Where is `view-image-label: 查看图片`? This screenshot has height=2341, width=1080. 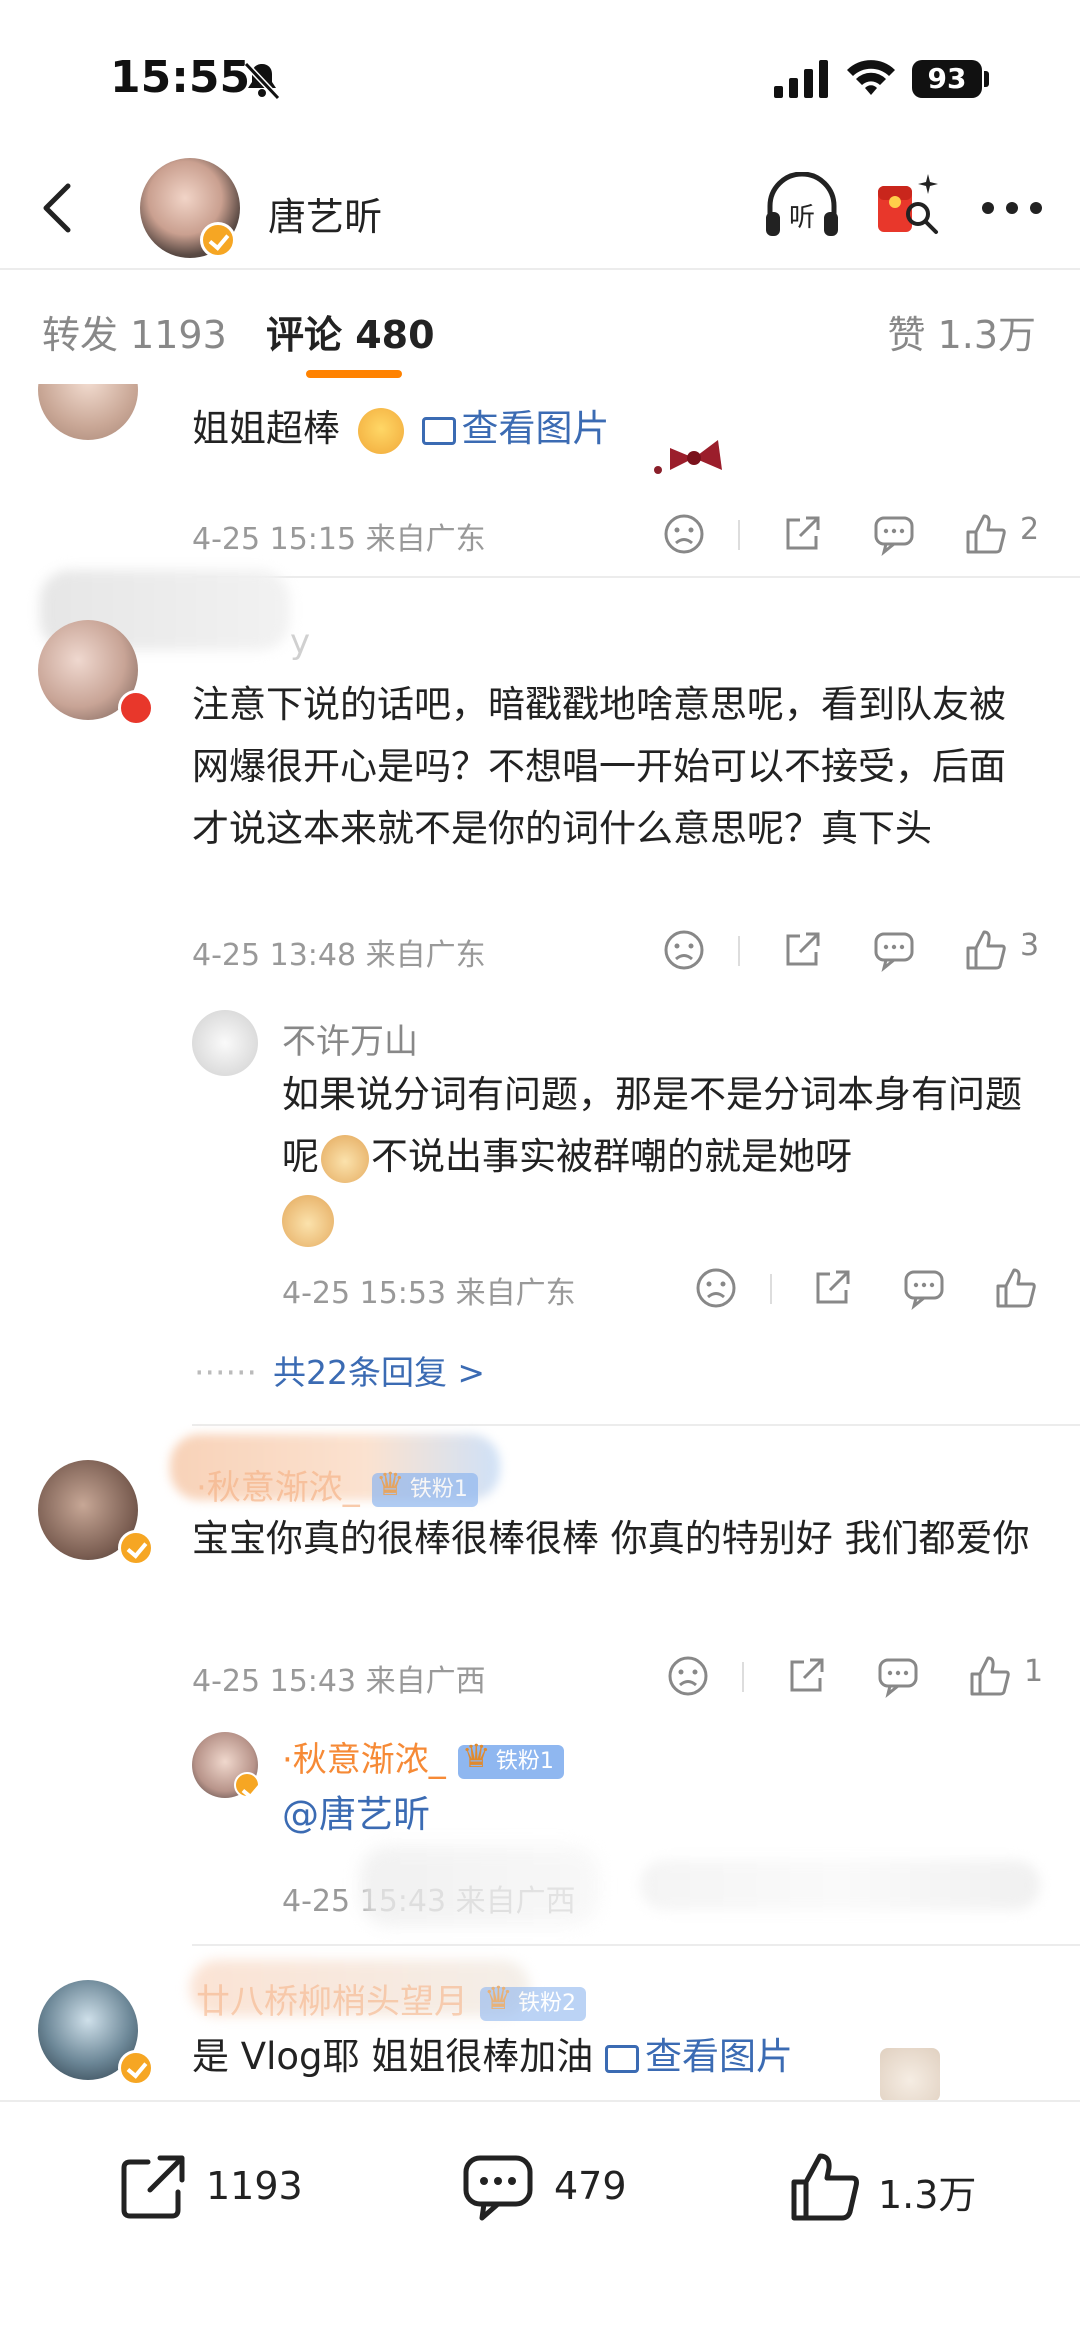 view-image-label: 查看图片 is located at coordinates (719, 2056).